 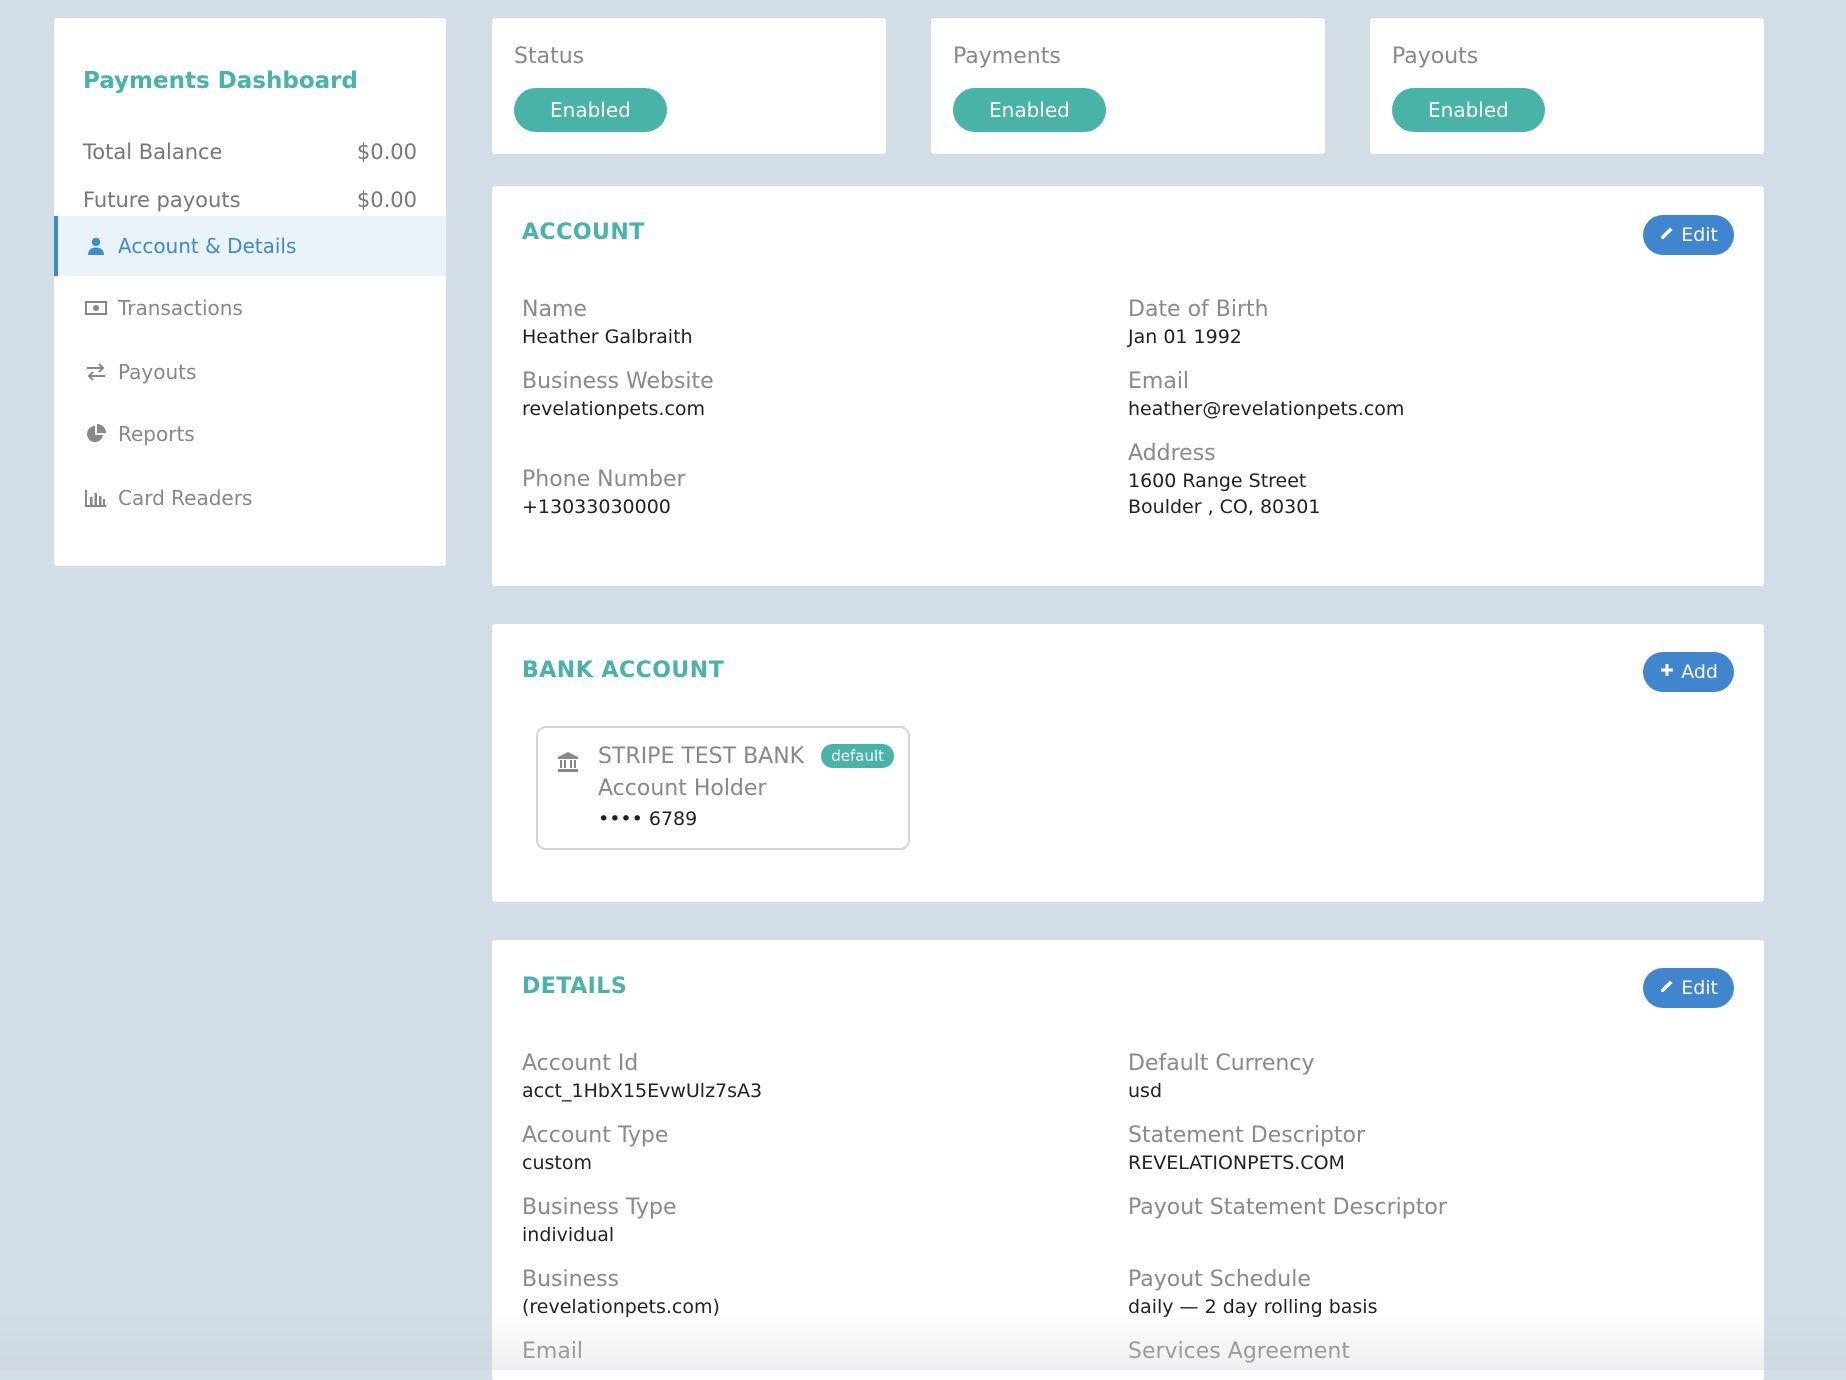 I want to click on bank-add-button: Add, so click(x=1688, y=672).